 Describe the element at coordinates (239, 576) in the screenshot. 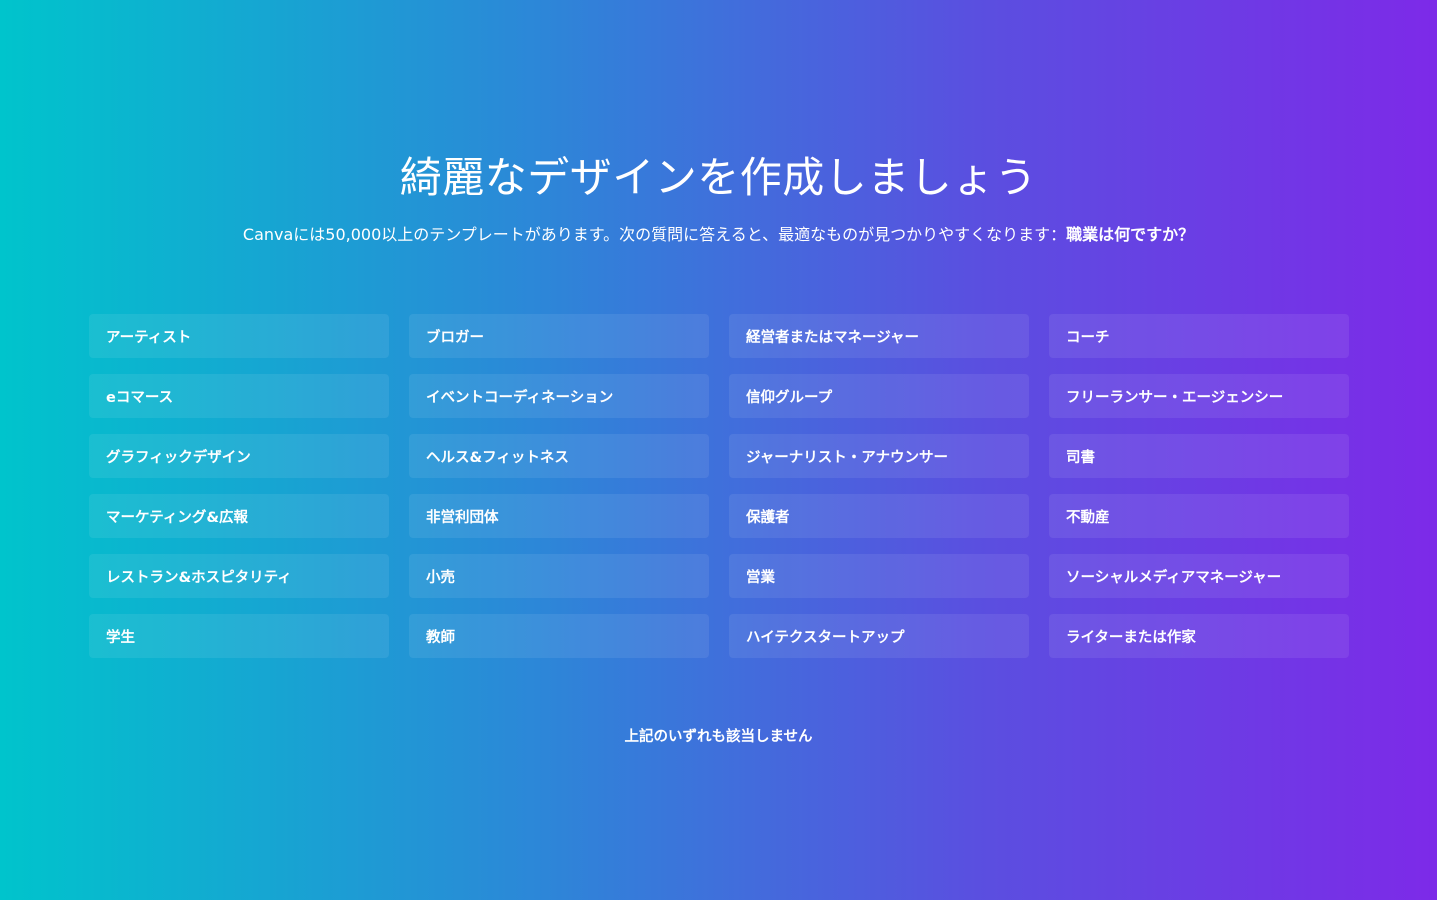

I see `occupation-option-restaurant-hospitality: レストラン&ホスピタリティ` at that location.